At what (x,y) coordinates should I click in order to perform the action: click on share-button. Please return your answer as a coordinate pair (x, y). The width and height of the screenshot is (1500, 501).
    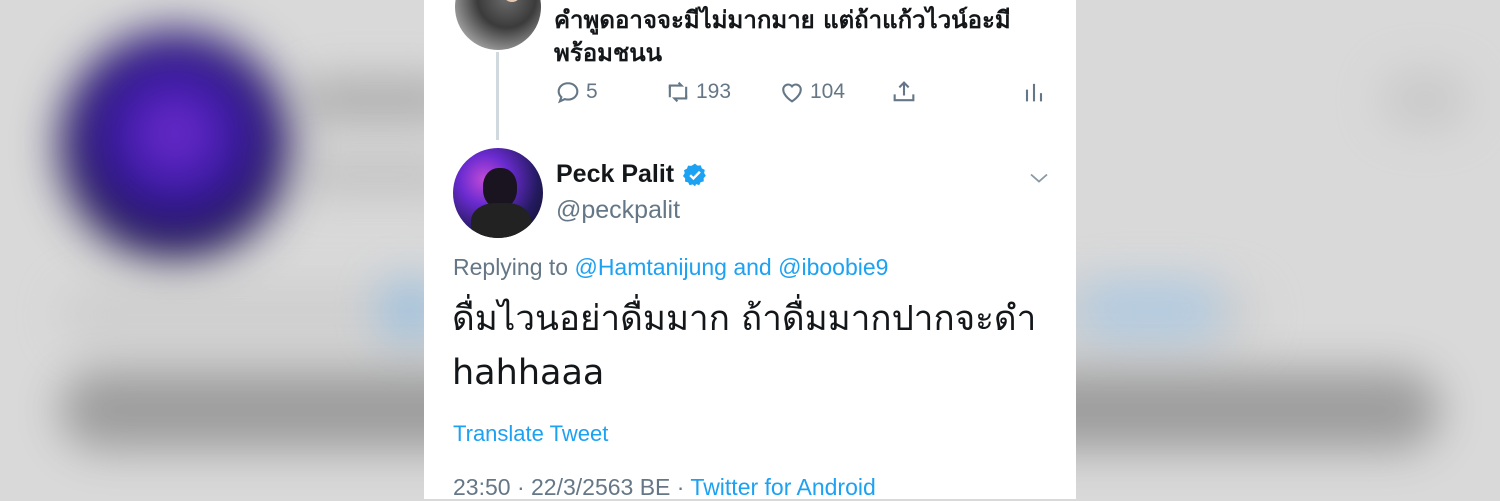
    Looking at the image, I should click on (906, 92).